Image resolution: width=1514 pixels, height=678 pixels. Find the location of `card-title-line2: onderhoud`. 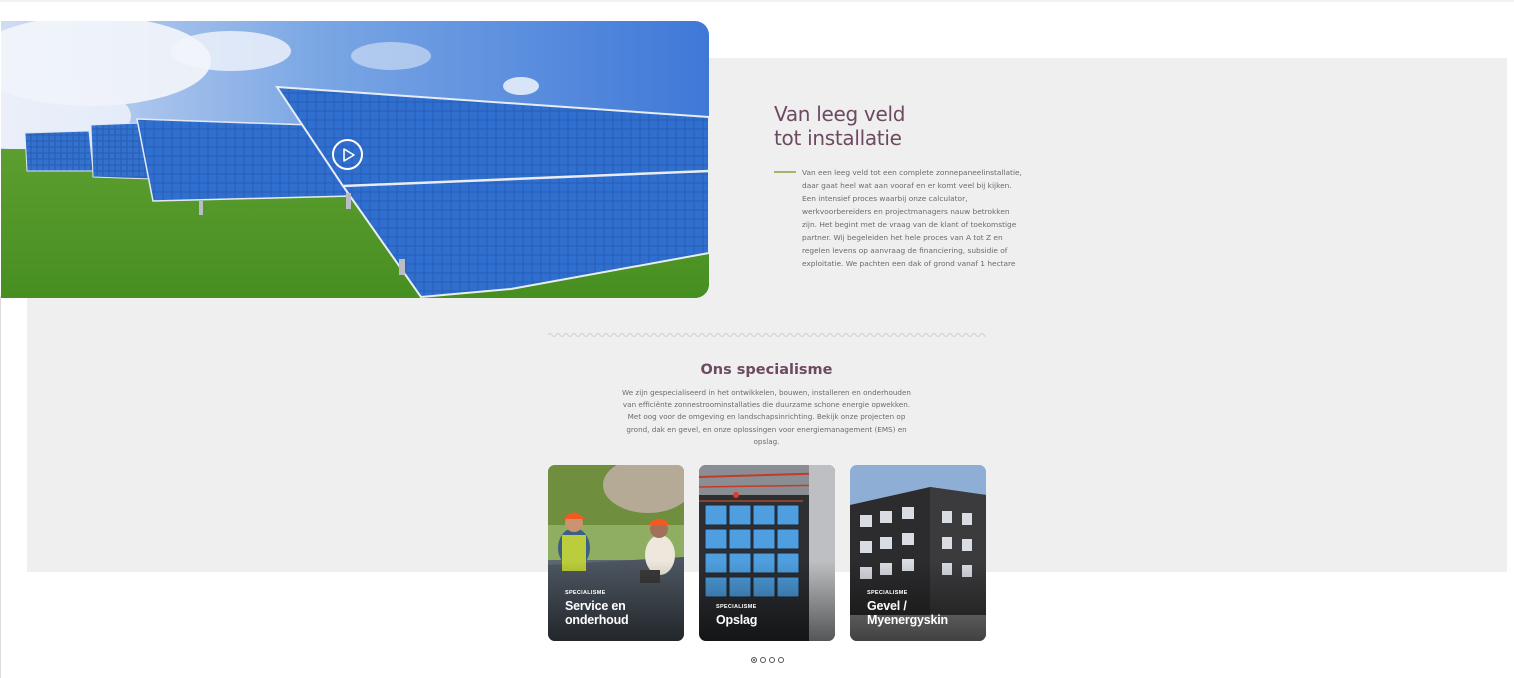

card-title-line2: onderhoud is located at coordinates (597, 620).